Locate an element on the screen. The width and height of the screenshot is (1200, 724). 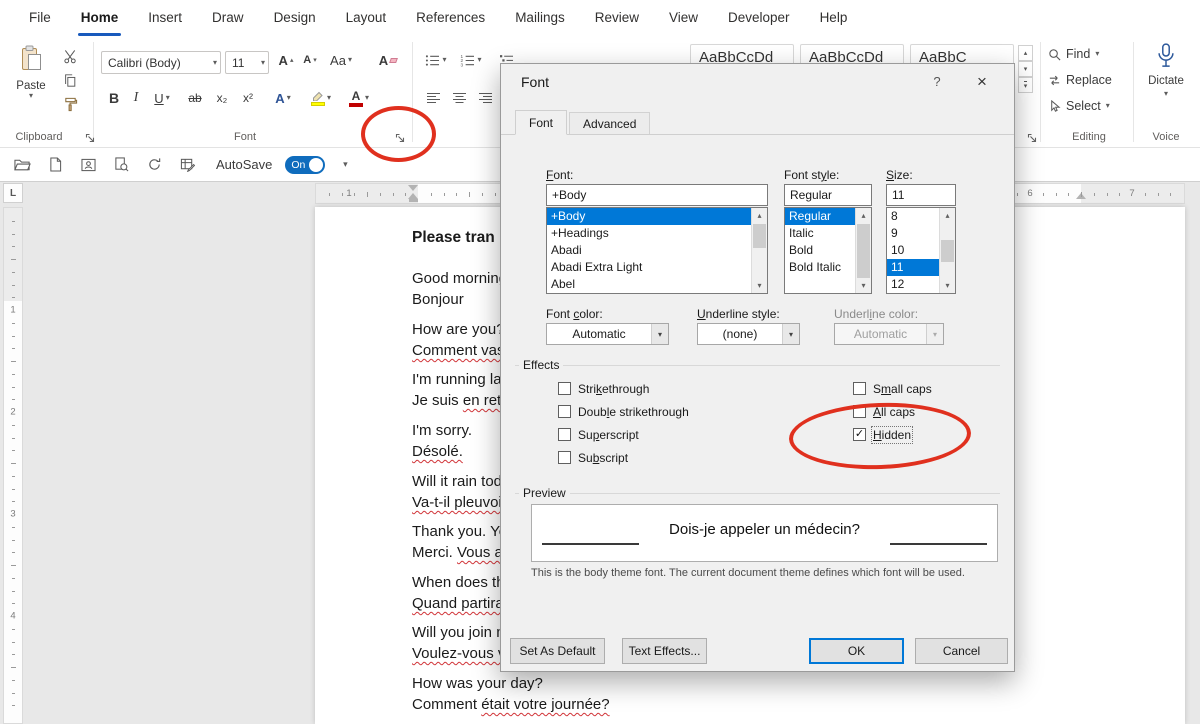
font-size-input: 11 is located at coordinates (921, 195).